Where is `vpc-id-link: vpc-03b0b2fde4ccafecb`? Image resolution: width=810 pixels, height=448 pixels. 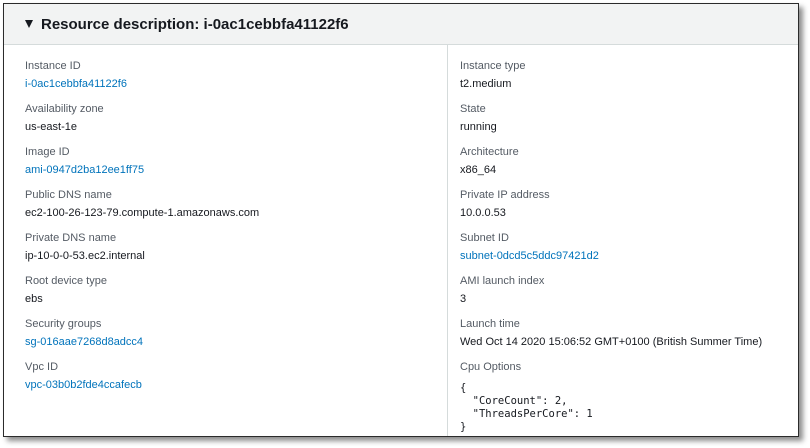 vpc-id-link: vpc-03b0b2fde4ccafecb is located at coordinates (83, 385).